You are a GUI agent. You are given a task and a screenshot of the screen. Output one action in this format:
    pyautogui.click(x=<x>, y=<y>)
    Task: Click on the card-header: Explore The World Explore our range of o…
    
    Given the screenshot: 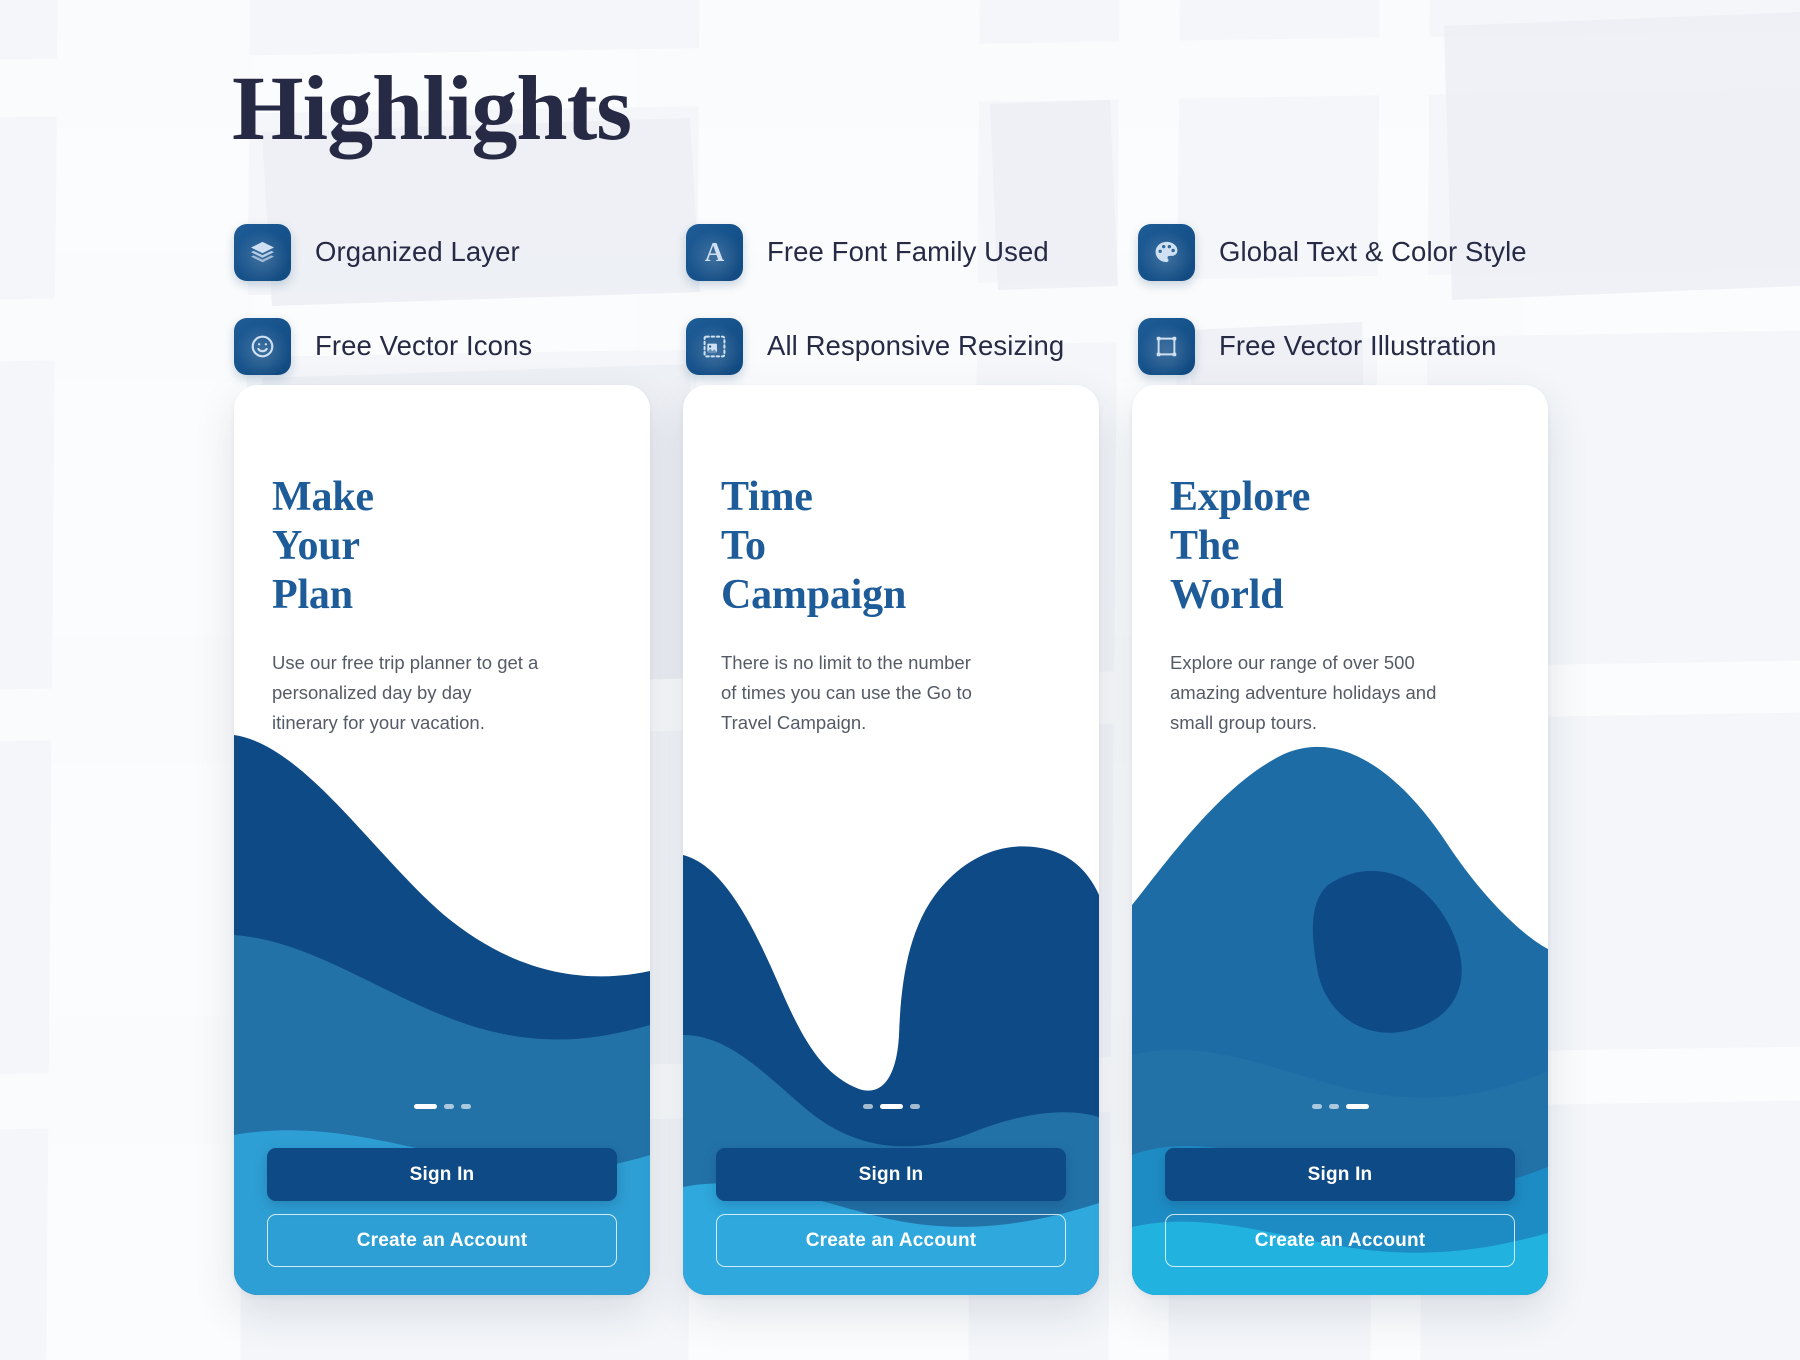 What is the action you would take?
    pyautogui.click(x=1342, y=605)
    